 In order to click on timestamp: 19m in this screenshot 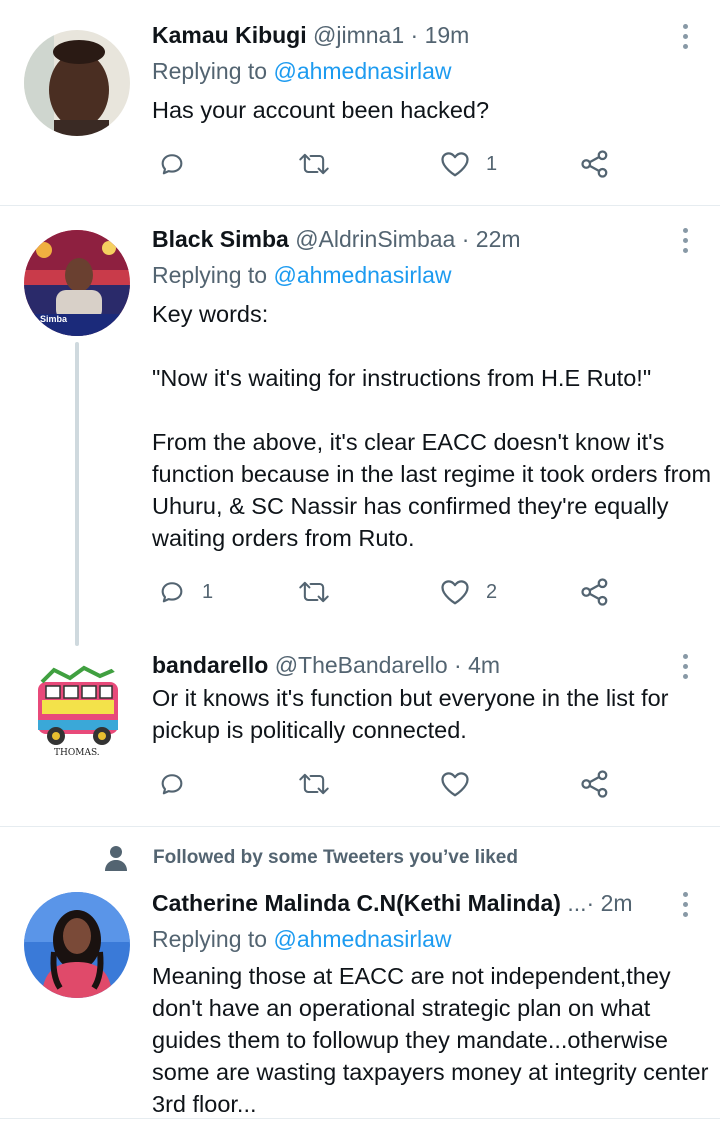, I will do `click(447, 35)`.